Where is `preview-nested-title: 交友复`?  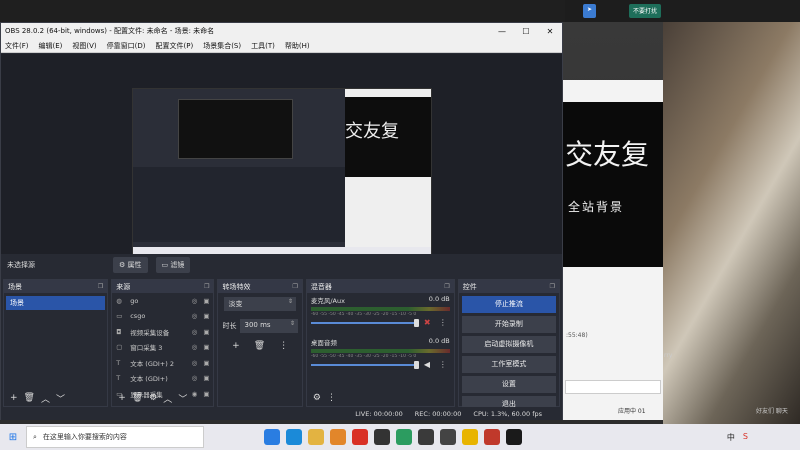 preview-nested-title: 交友复 is located at coordinates (372, 131).